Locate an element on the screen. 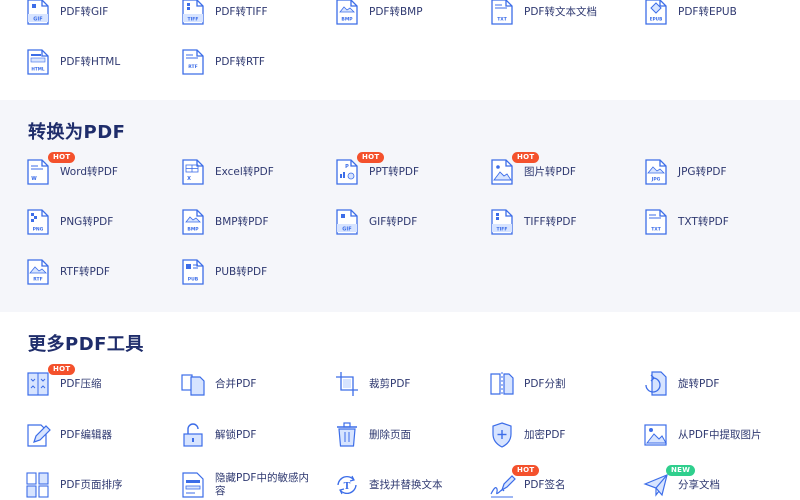 This screenshot has width=800, height=500. tool-label: JPG转PDF is located at coordinates (702, 171).